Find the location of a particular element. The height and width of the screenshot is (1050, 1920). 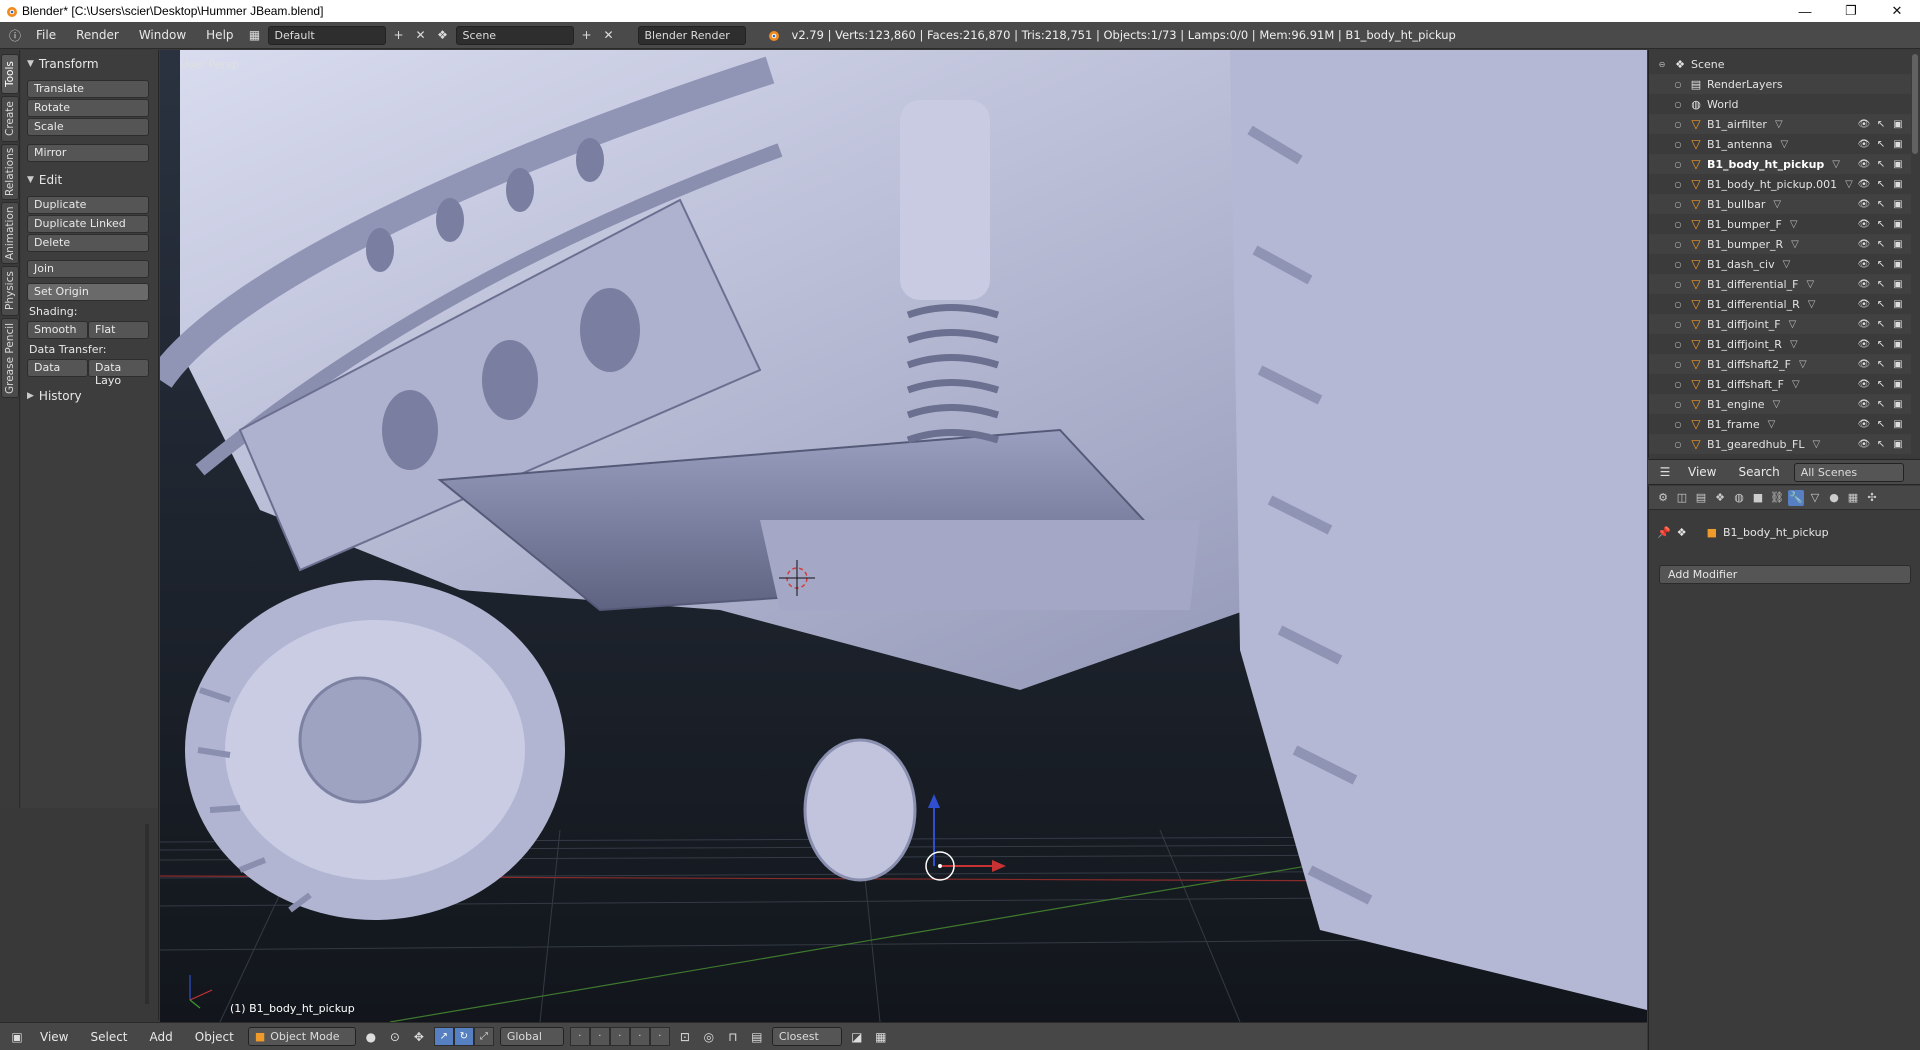

data-transfer-button: Data is located at coordinates (57, 368).